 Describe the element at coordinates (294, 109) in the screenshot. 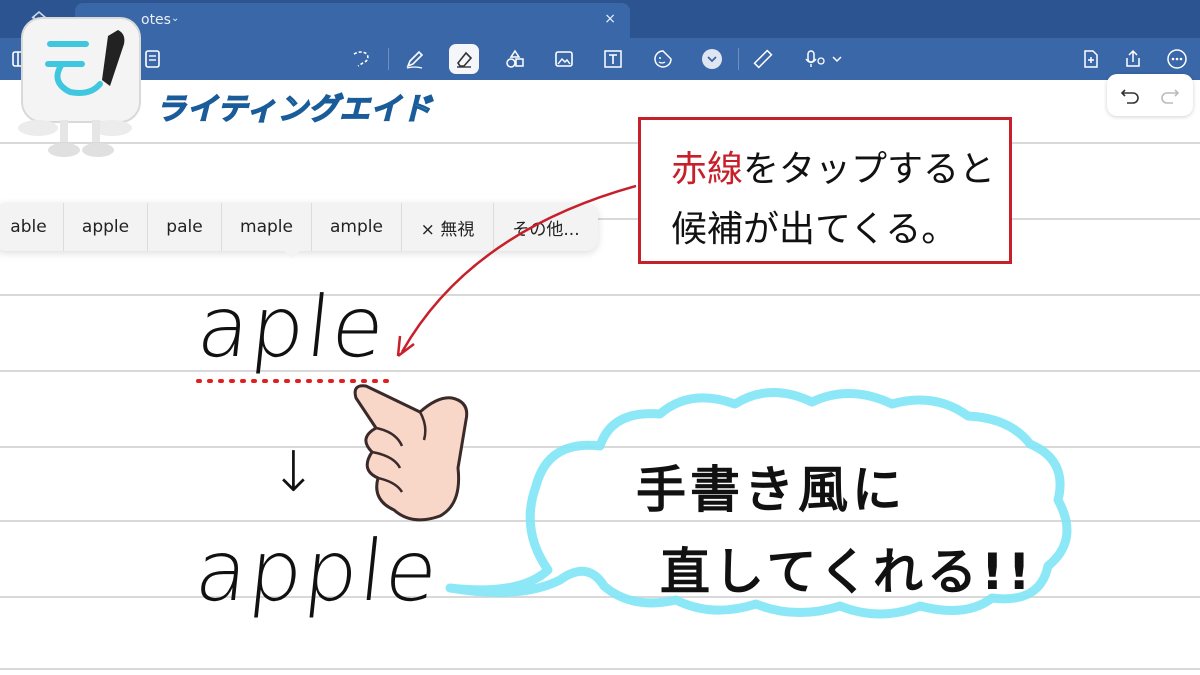

I see `brand-name: ライティングエイド` at that location.